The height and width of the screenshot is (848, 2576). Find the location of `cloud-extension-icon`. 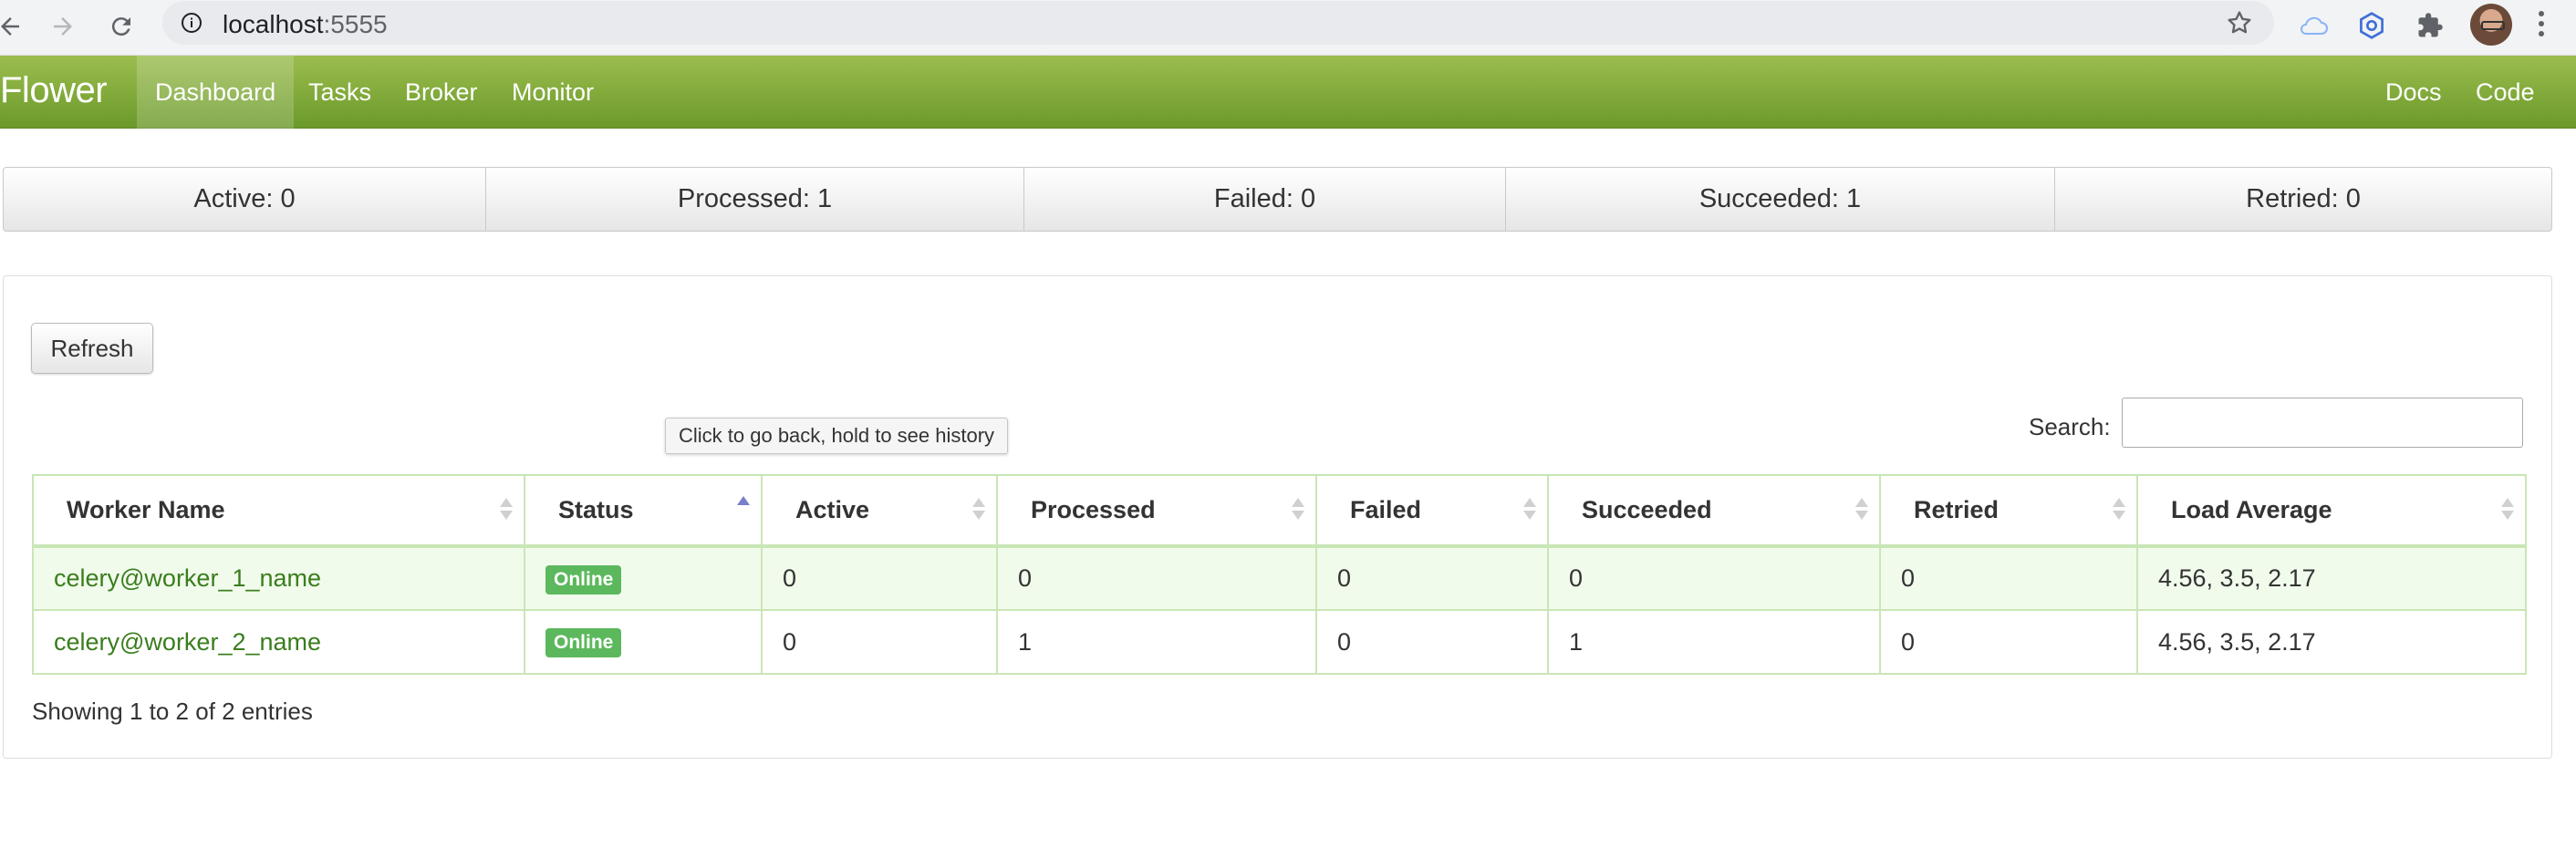

cloud-extension-icon is located at coordinates (2313, 25).